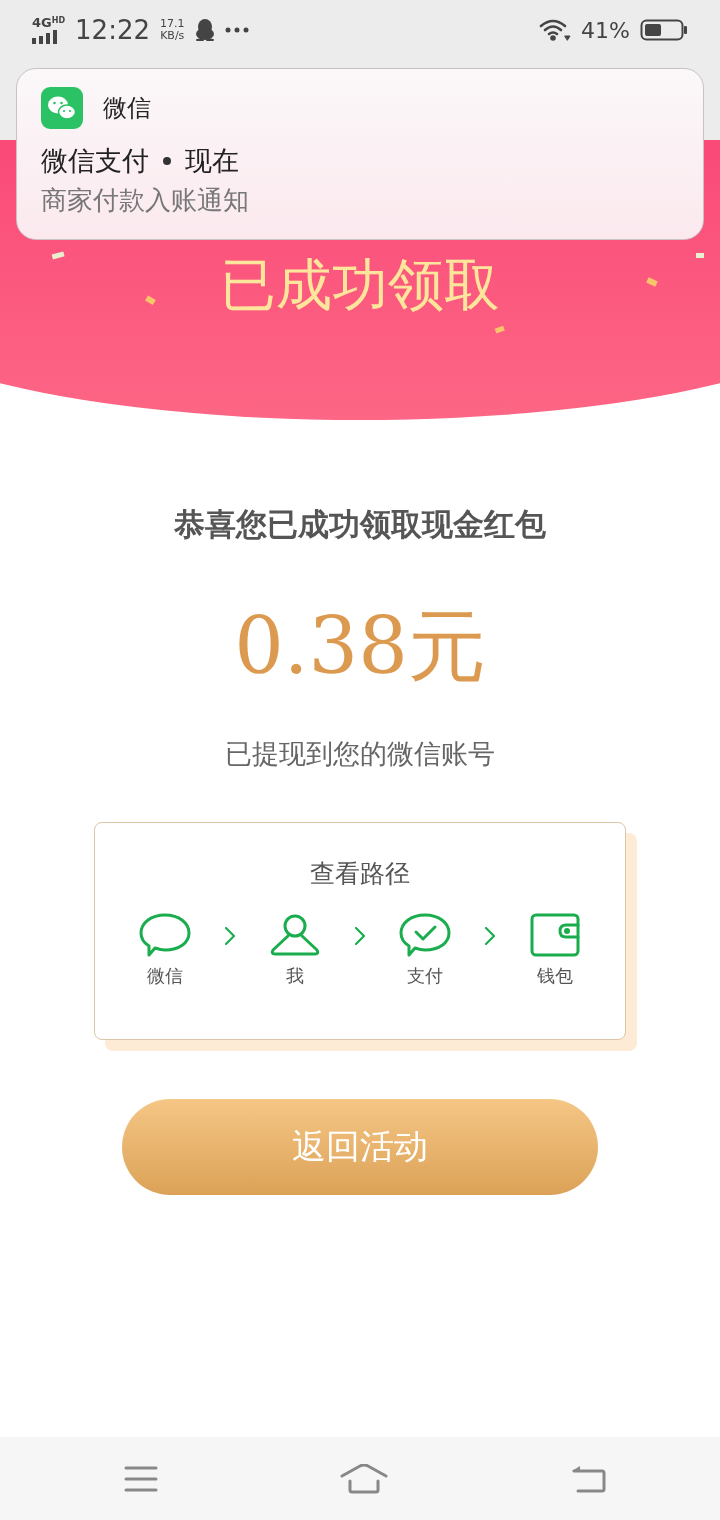 The image size is (720, 1520). Describe the element at coordinates (425, 976) in the screenshot. I see `step-label: 支付` at that location.